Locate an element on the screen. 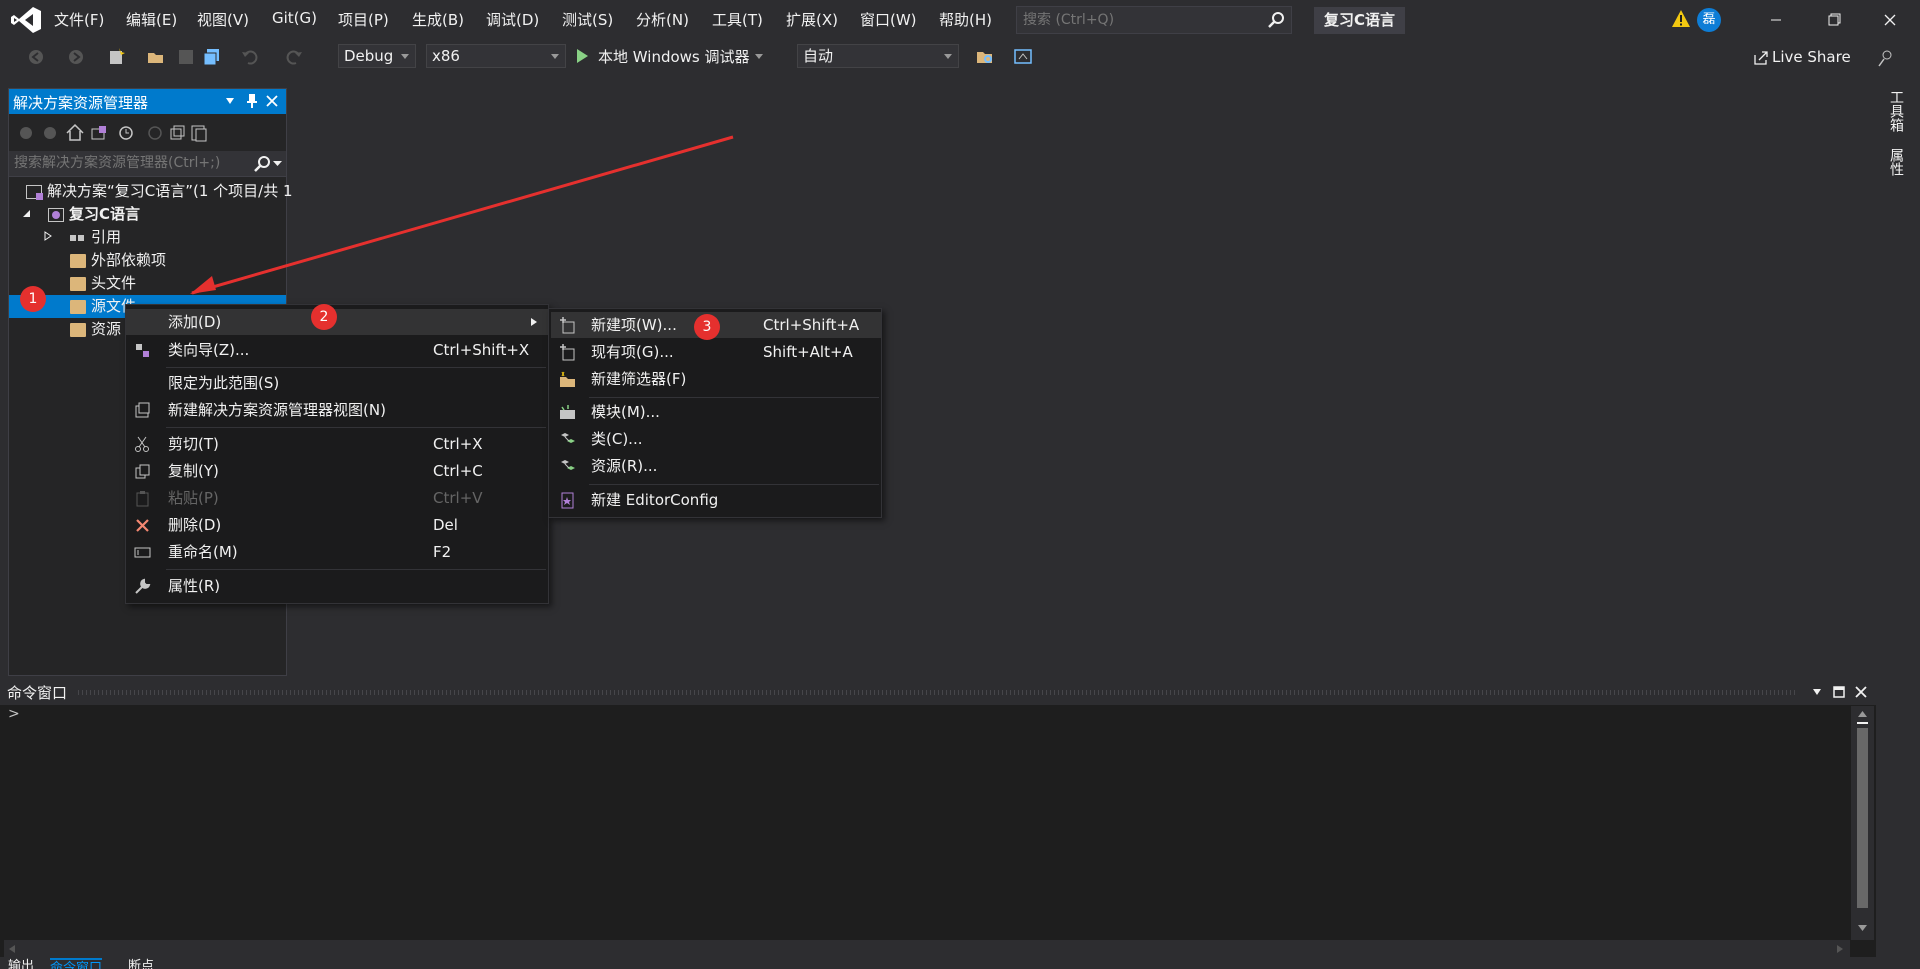  tree-item-solution: 解决方案“复习C语言”(1 个项目/共 1 is located at coordinates (159, 191).